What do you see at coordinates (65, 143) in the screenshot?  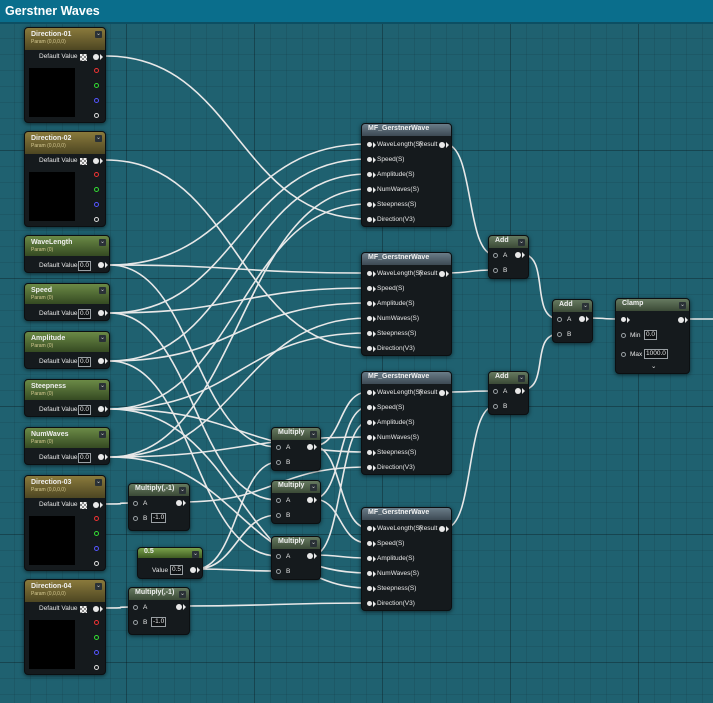 I see `node-header: Direction-02 Param (0,0,0,0) ⌄` at bounding box center [65, 143].